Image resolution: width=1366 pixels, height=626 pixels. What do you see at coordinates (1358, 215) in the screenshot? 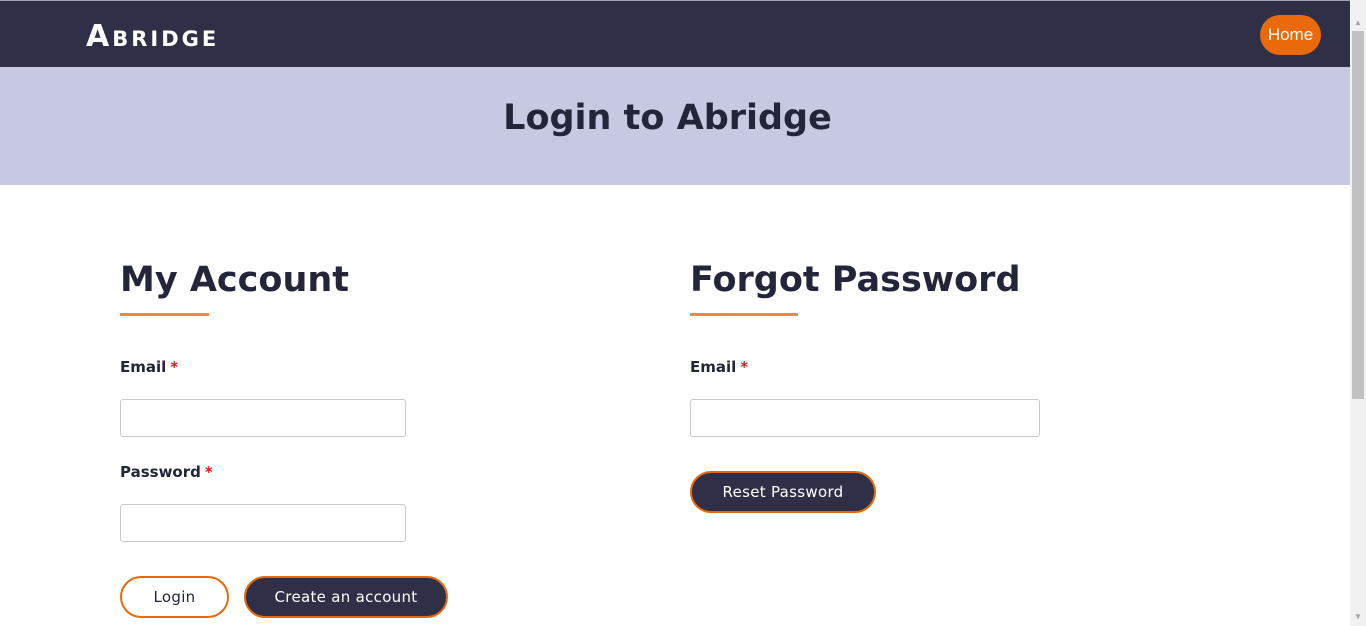
I see `scroll-thumb` at bounding box center [1358, 215].